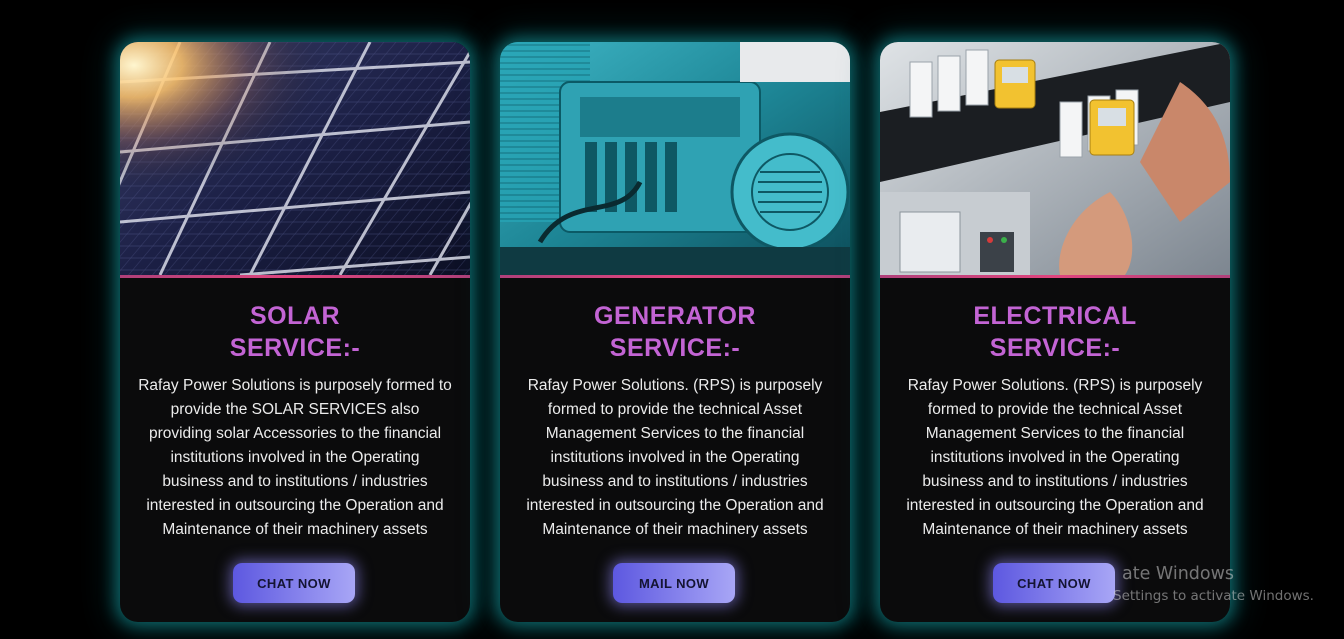 Image resolution: width=1344 pixels, height=639 pixels. Describe the element at coordinates (675, 316) in the screenshot. I see `card-title-line-1: GENERATOR` at that location.